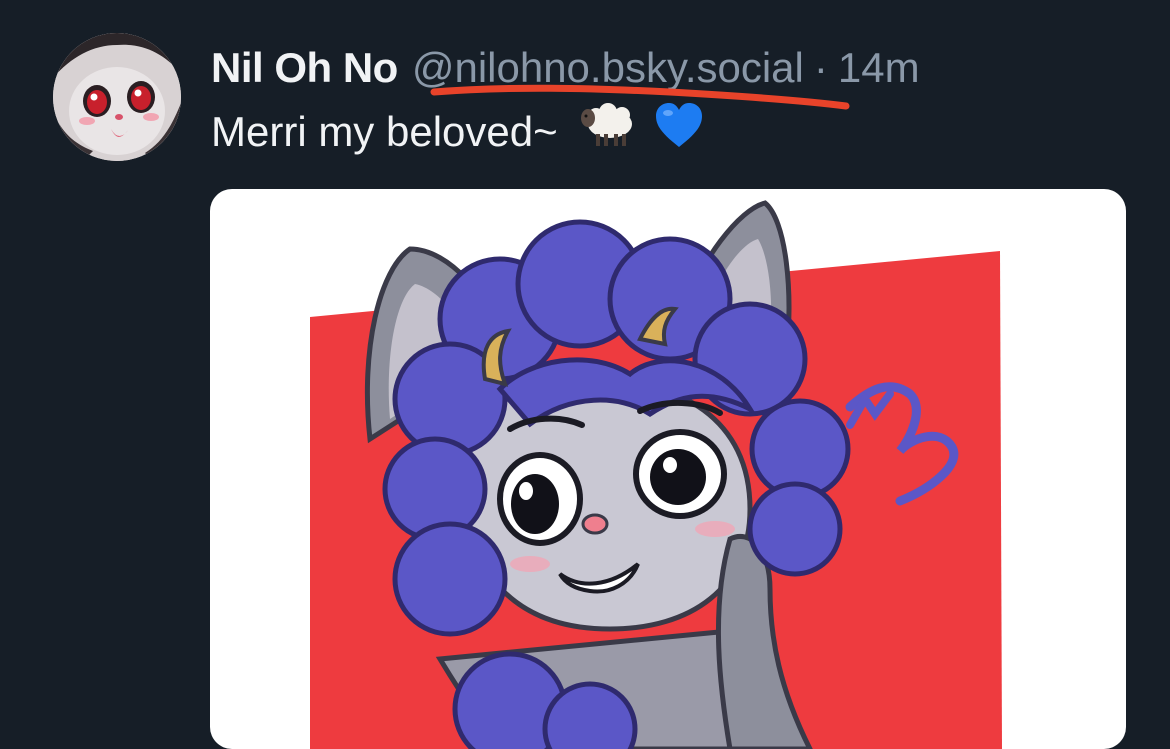 The image size is (1170, 749). I want to click on author-display-name: Nil Oh No, so click(304, 68).